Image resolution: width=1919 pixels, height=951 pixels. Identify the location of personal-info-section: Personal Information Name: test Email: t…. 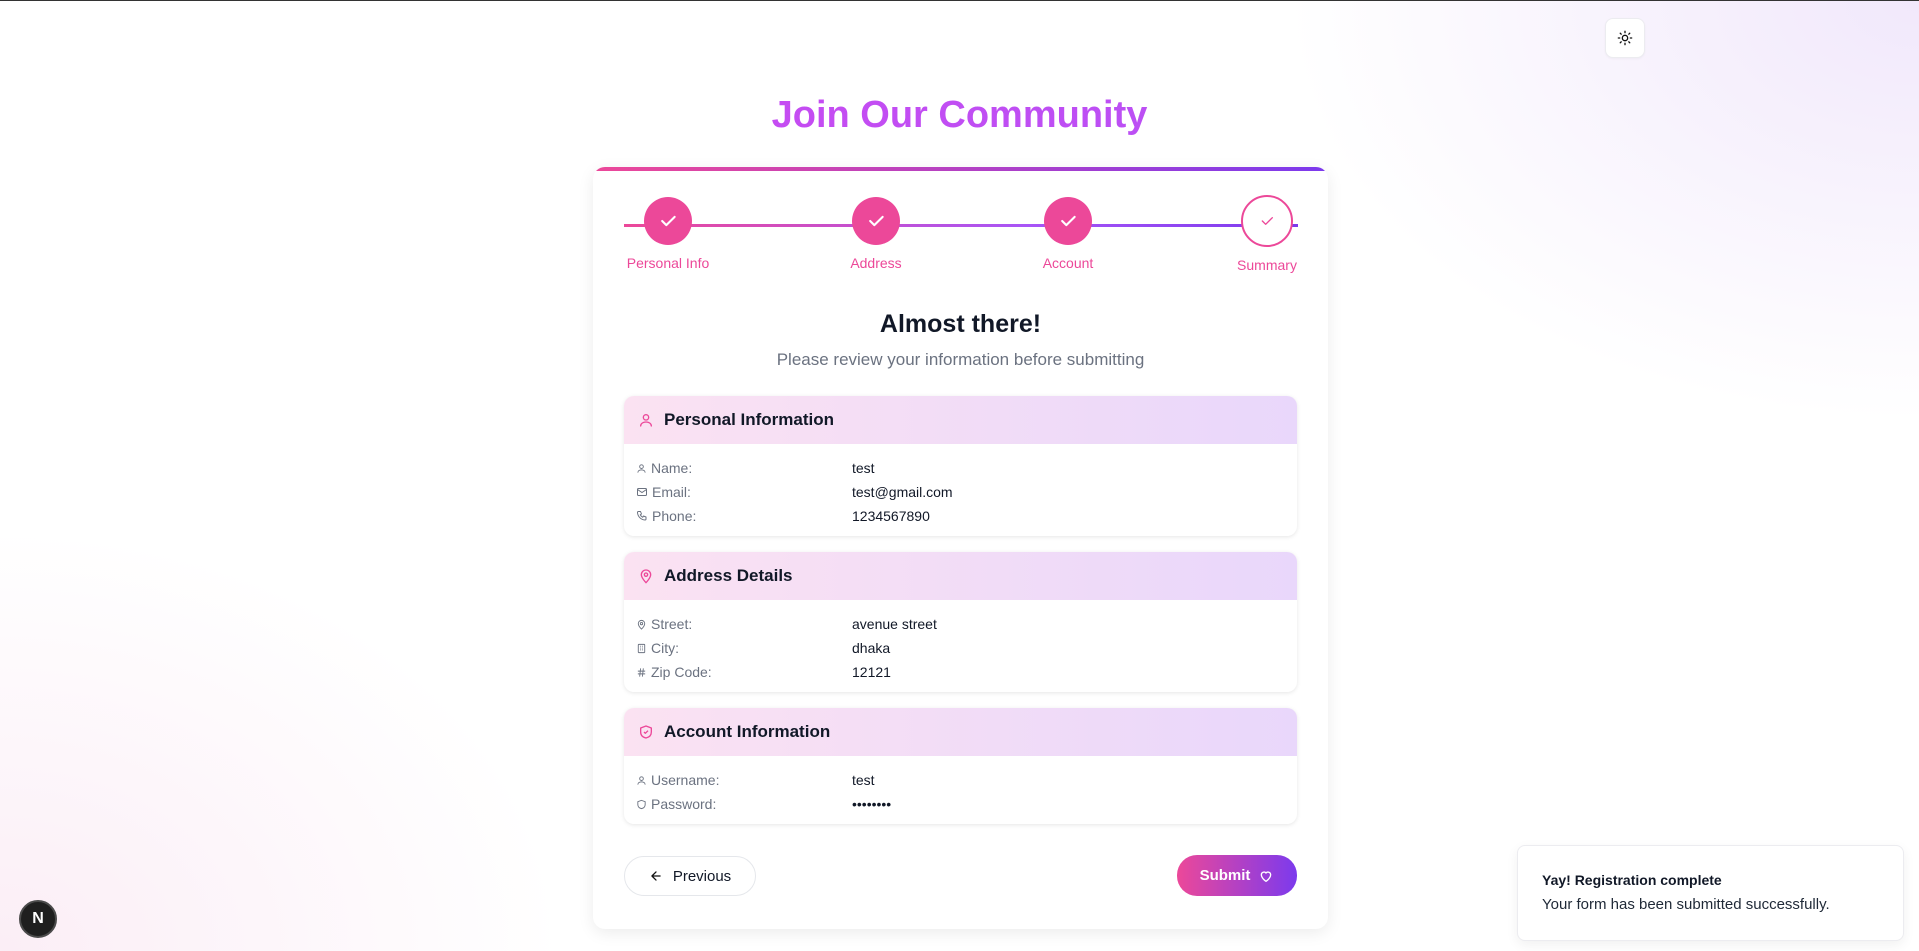
(960, 466).